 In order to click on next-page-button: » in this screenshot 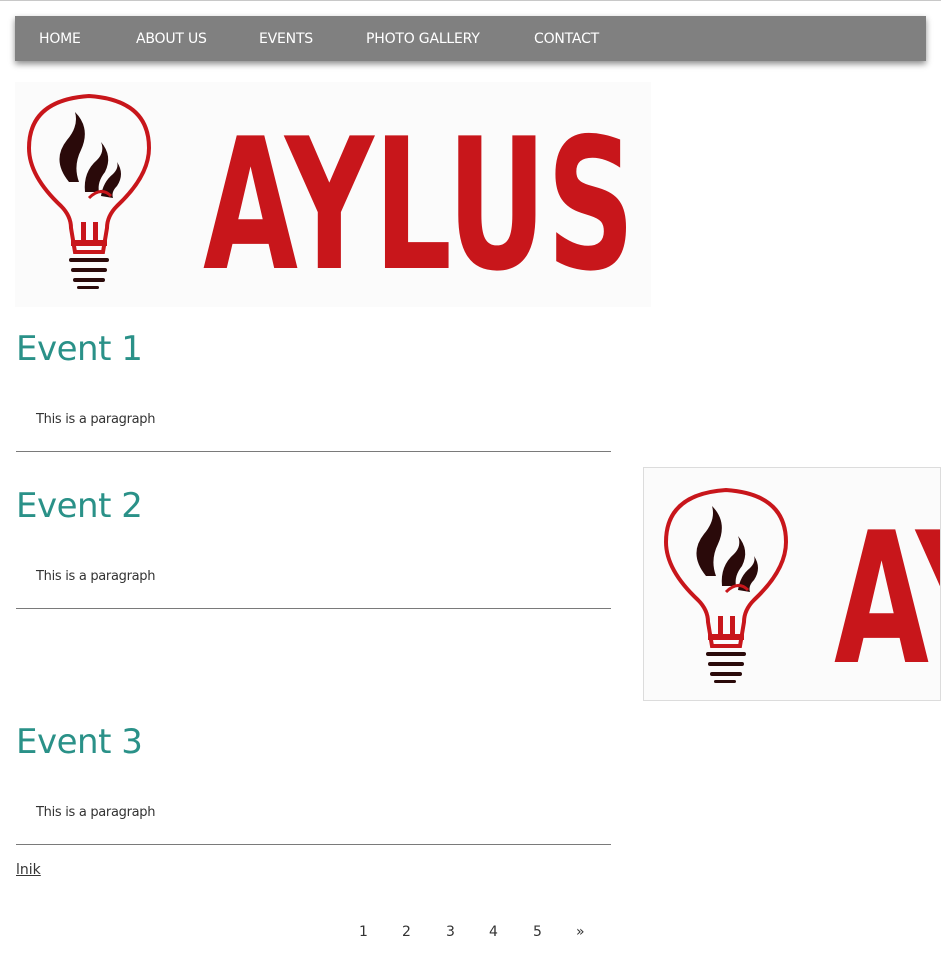, I will do `click(580, 932)`.